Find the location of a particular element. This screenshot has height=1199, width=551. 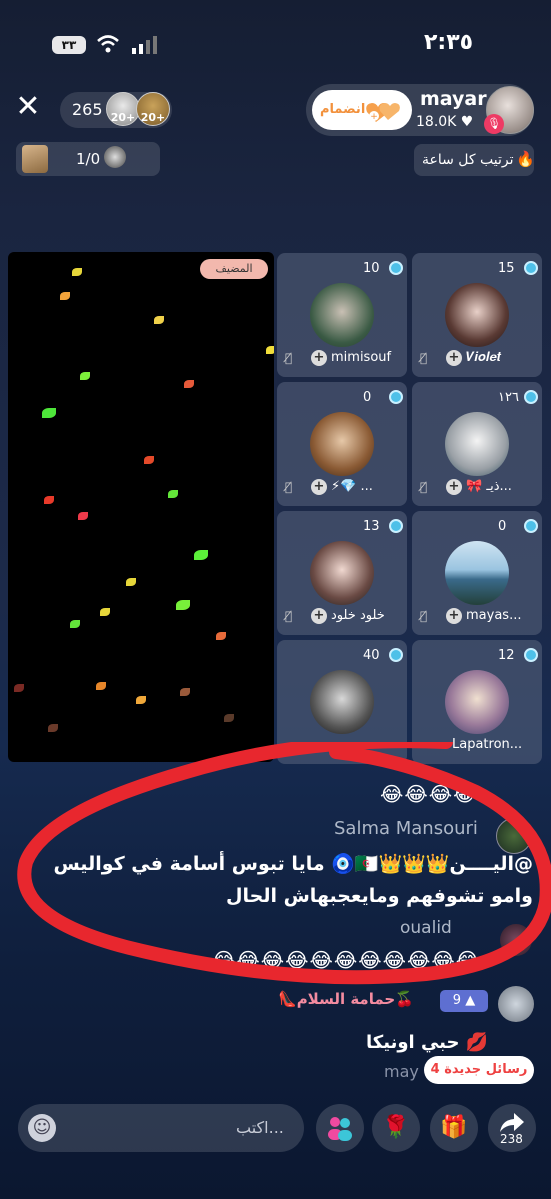

chat-message: حبي اونيكا 💋 is located at coordinates (427, 1042).